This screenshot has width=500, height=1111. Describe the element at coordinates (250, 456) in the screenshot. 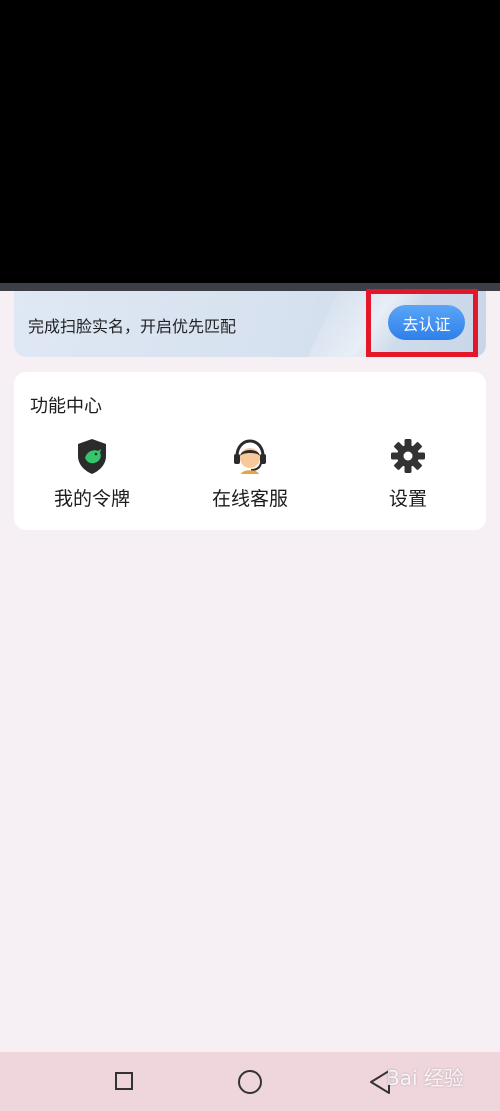

I see `customer-service-icon` at that location.